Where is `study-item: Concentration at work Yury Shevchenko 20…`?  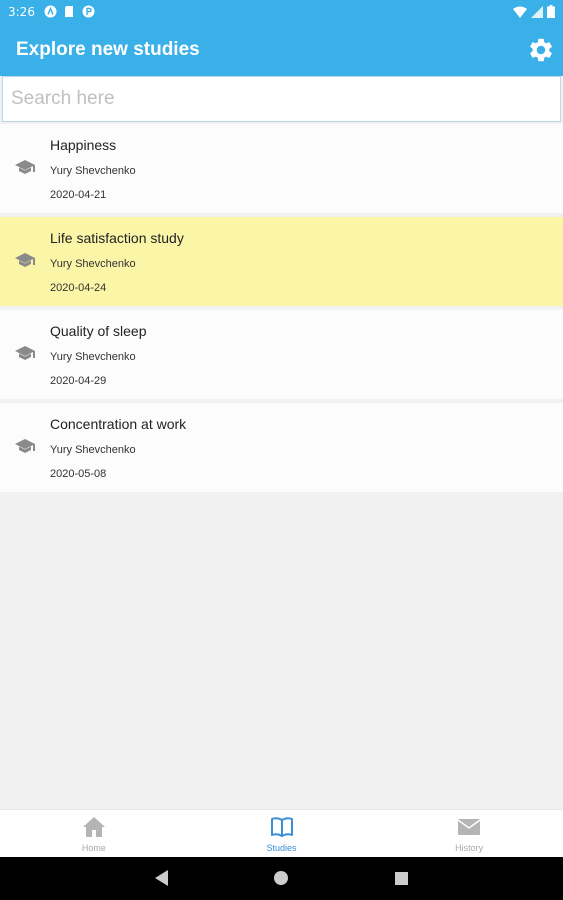 study-item: Concentration at work Yury Shevchenko 20… is located at coordinates (281, 447).